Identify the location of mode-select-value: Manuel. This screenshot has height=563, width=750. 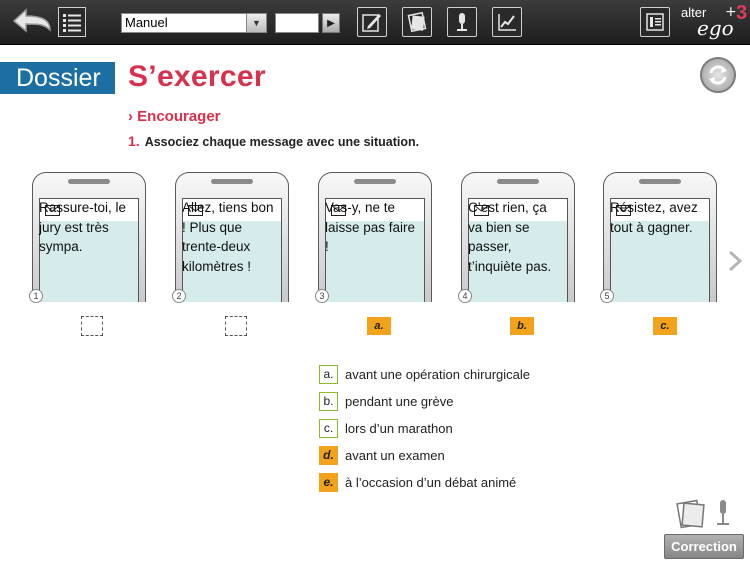
(146, 22).